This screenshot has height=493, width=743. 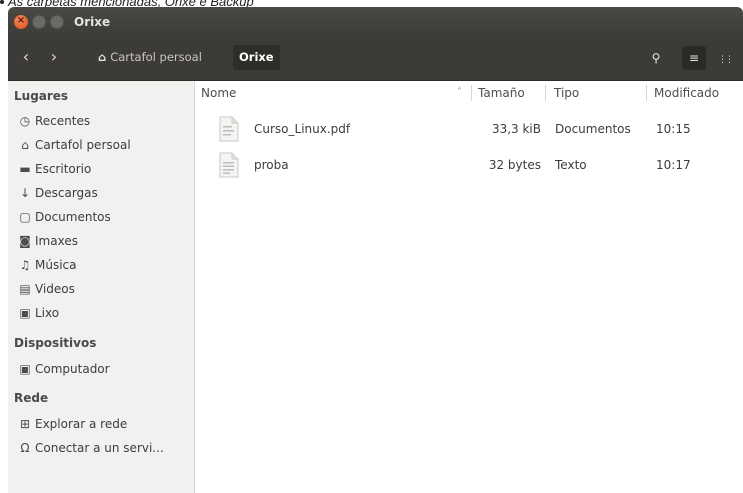 What do you see at coordinates (459, 92) in the screenshot?
I see `sort-indicator-icon: ˄` at bounding box center [459, 92].